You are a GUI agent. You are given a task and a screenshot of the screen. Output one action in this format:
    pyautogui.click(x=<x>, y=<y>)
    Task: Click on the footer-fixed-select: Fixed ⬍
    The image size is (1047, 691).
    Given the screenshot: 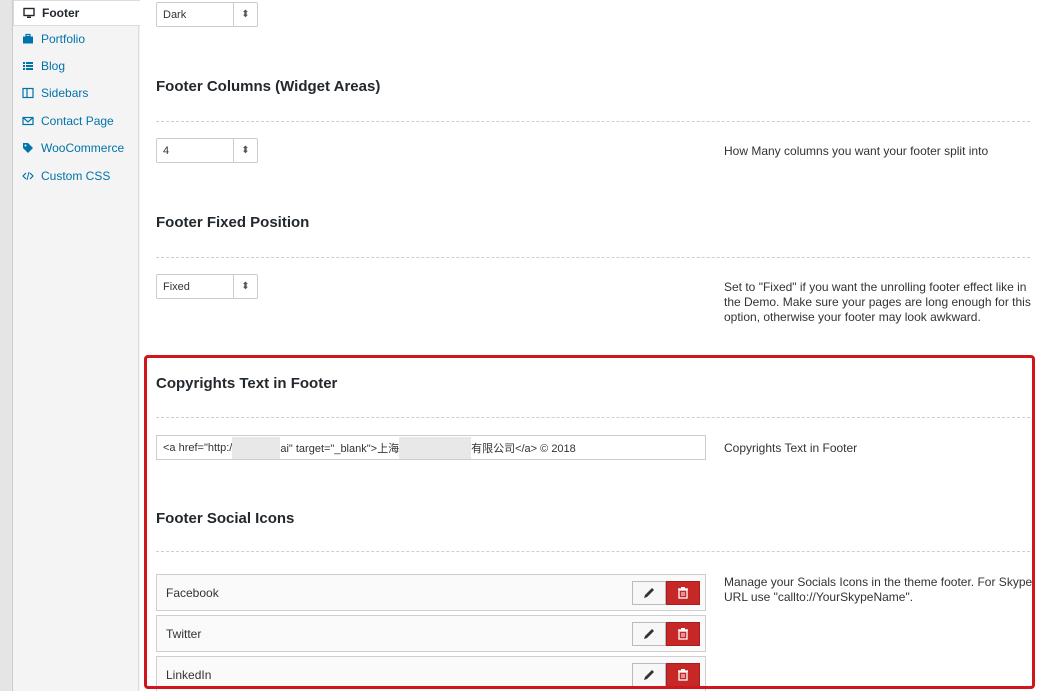 What is the action you would take?
    pyautogui.click(x=207, y=286)
    